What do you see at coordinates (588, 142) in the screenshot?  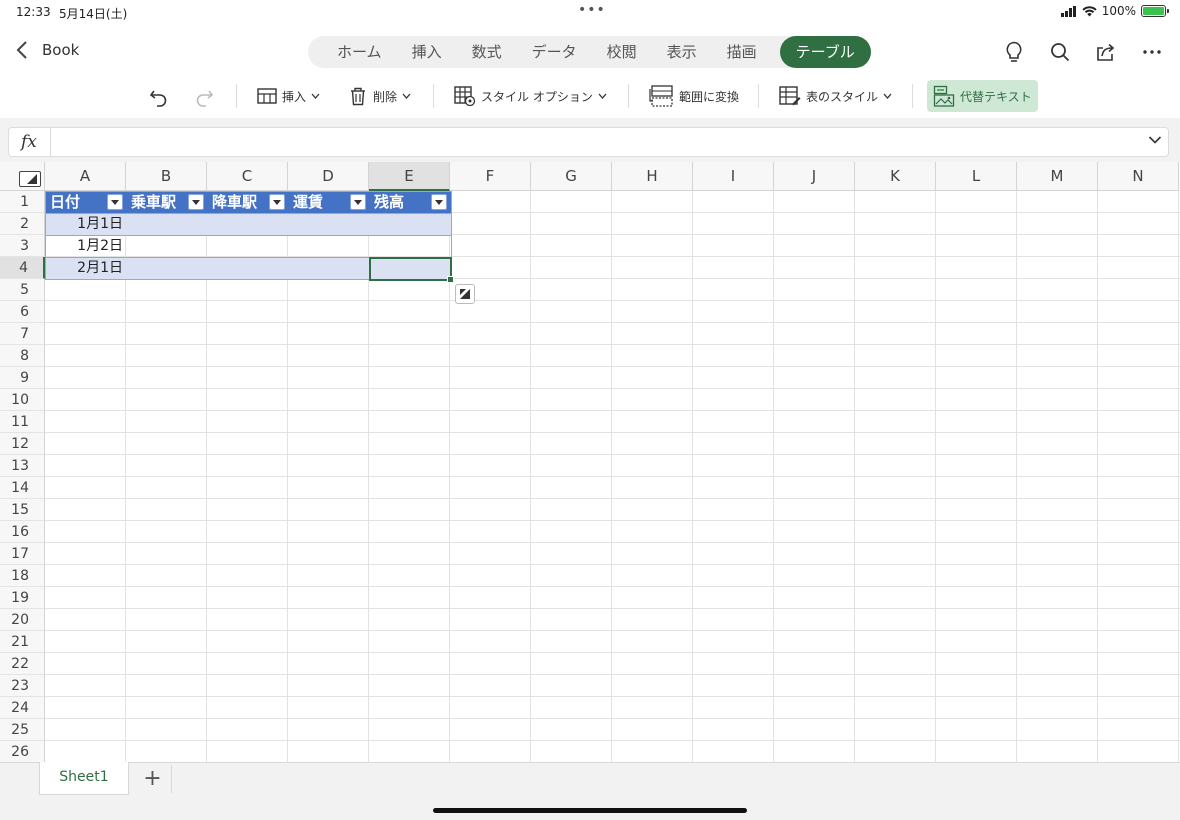 I see `formula-input: fx` at bounding box center [588, 142].